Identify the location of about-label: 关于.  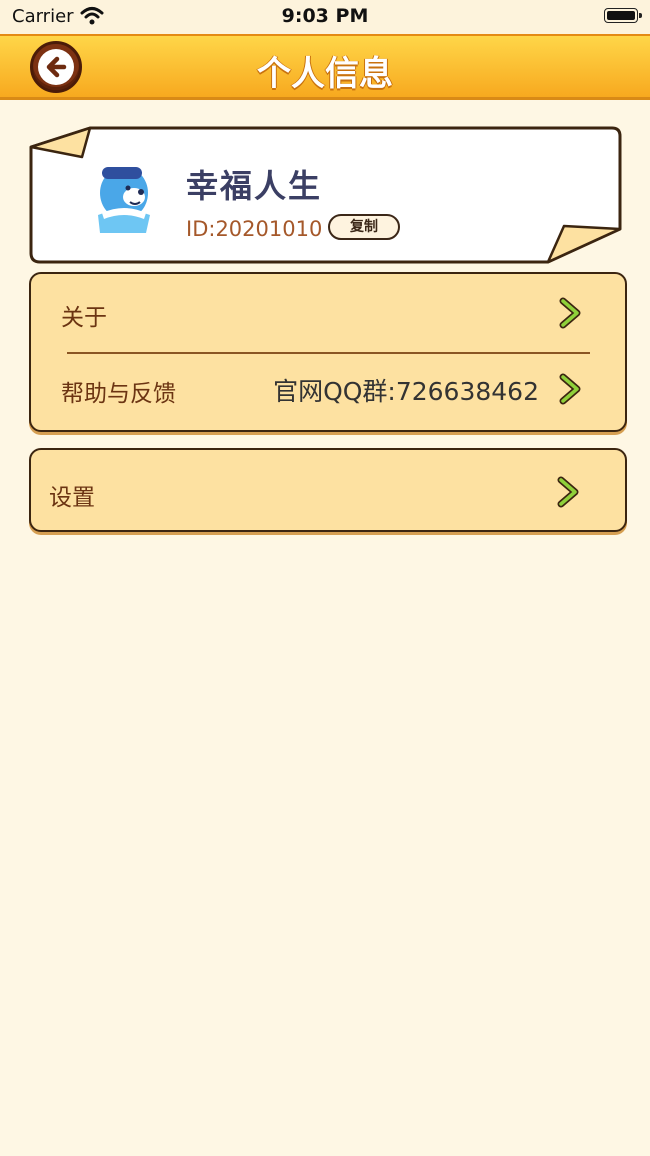
(84, 318).